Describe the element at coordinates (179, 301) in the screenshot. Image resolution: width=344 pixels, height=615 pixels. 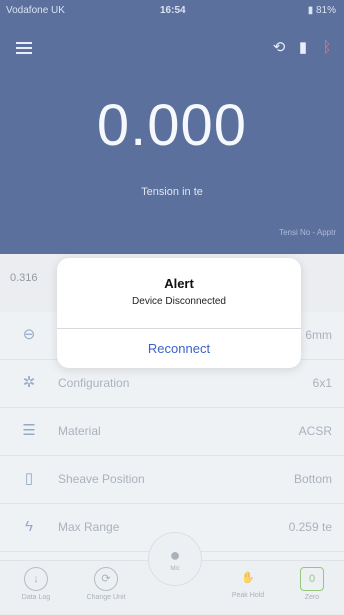
I see `alert-message: Device Disconnected` at that location.